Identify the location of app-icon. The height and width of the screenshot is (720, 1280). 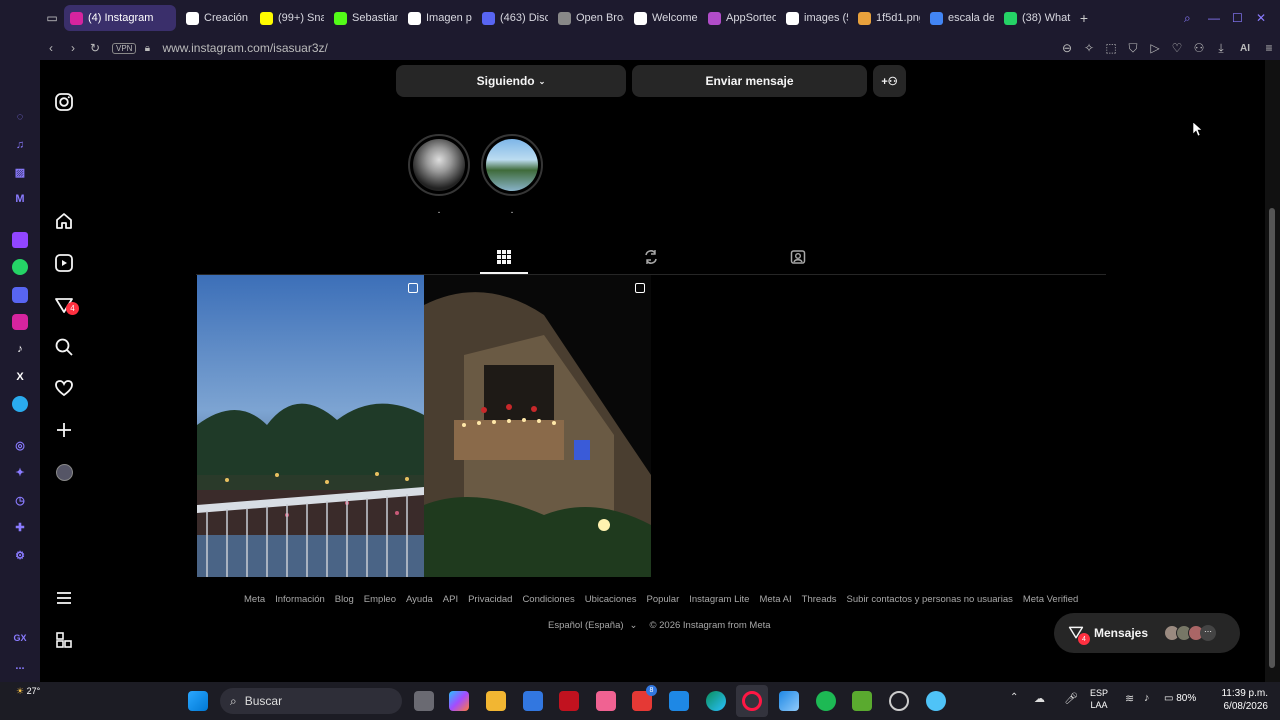
(606, 701).